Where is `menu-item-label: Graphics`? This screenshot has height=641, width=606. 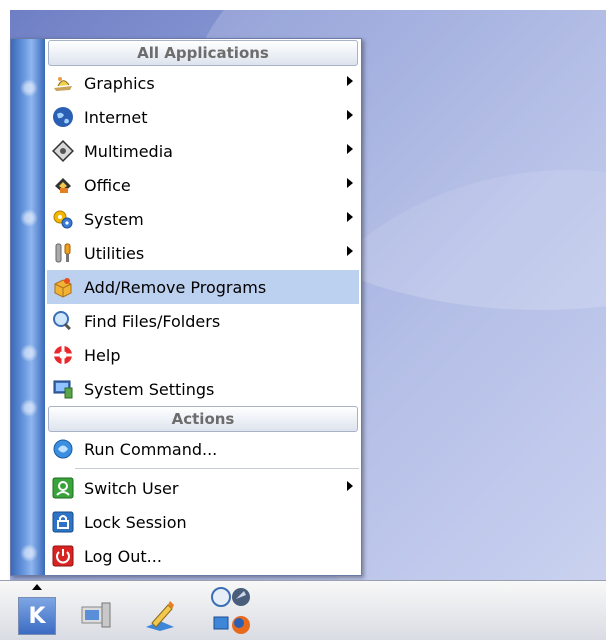
menu-item-label: Graphics is located at coordinates (119, 83).